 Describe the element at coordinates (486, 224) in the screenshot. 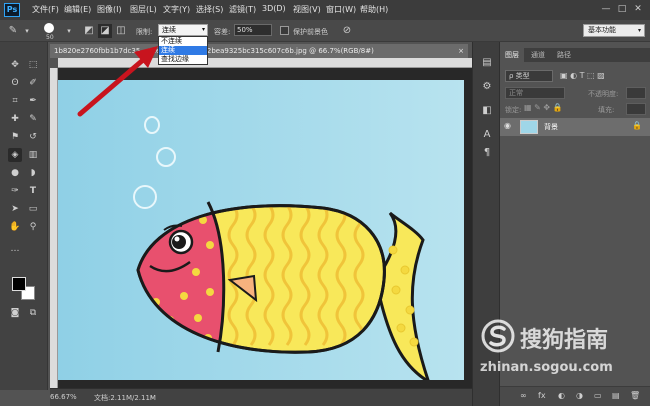

I see `collapsed-panel-dock: ▤ ⚙ ◧ A ¶` at that location.